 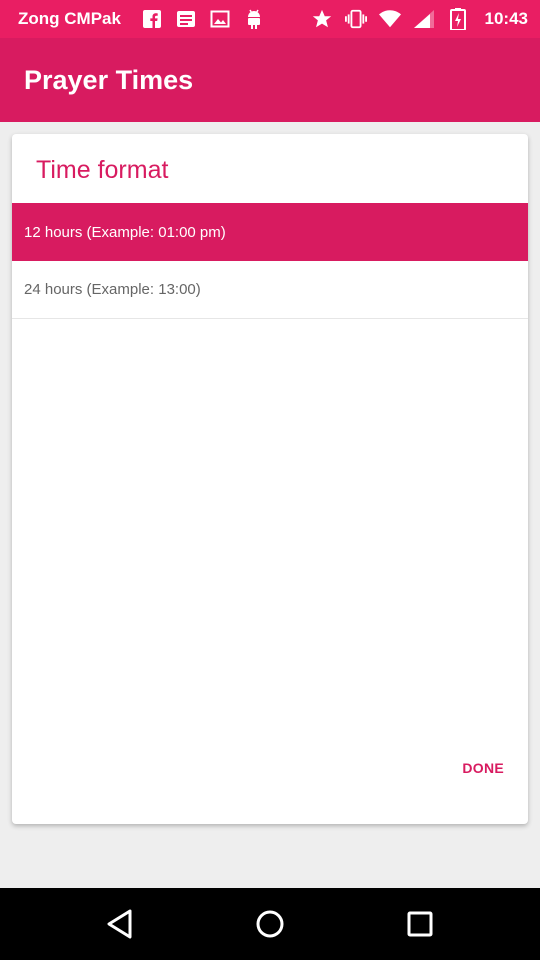 What do you see at coordinates (270, 80) in the screenshot?
I see `app-bar: Prayer Times` at bounding box center [270, 80].